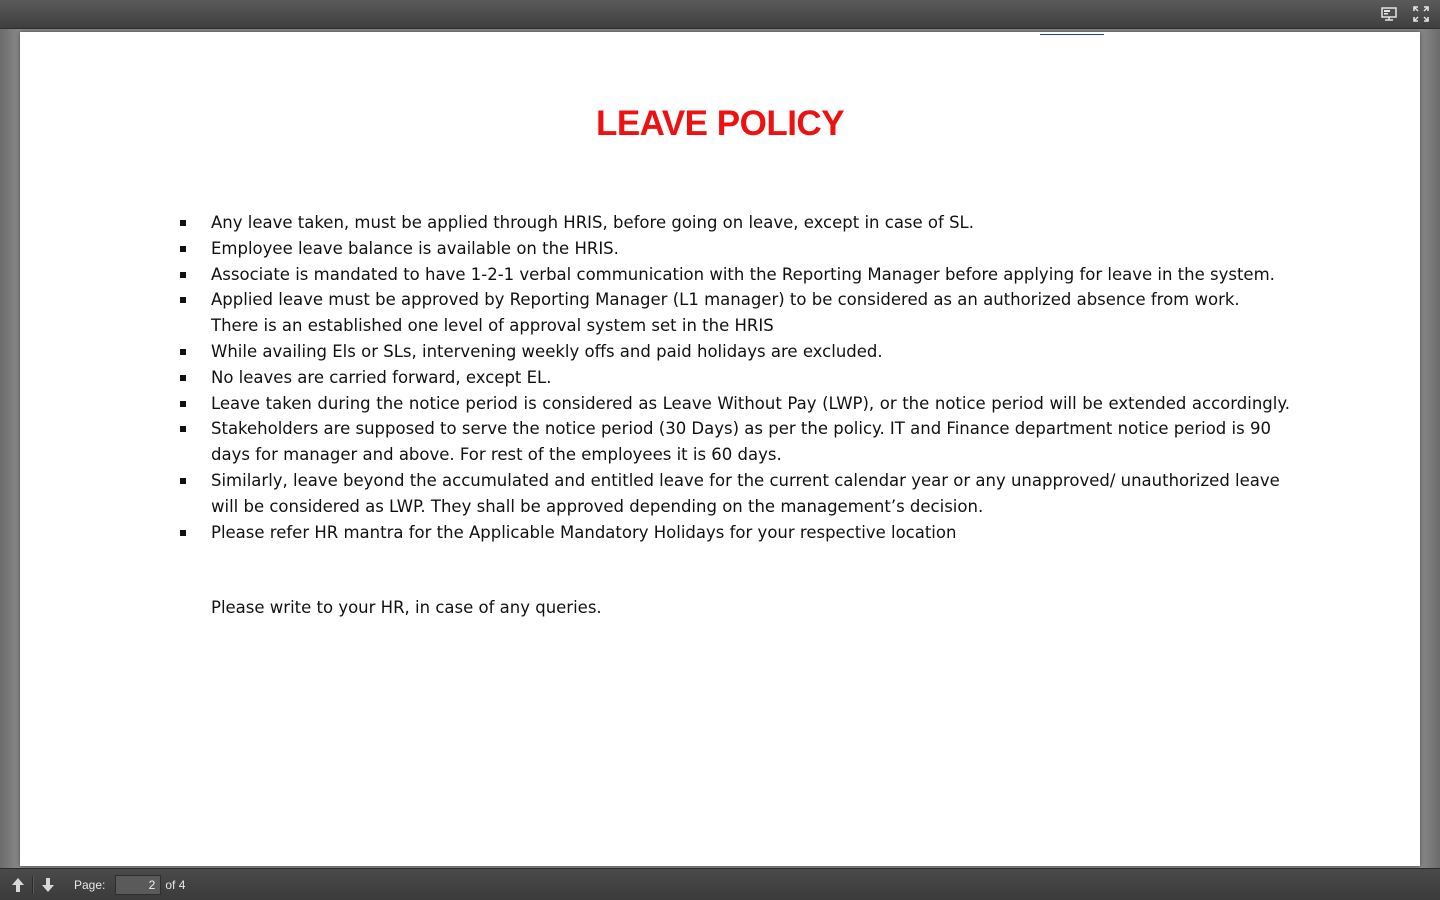 The image size is (1440, 900). I want to click on top-toolbar, so click(720, 14).